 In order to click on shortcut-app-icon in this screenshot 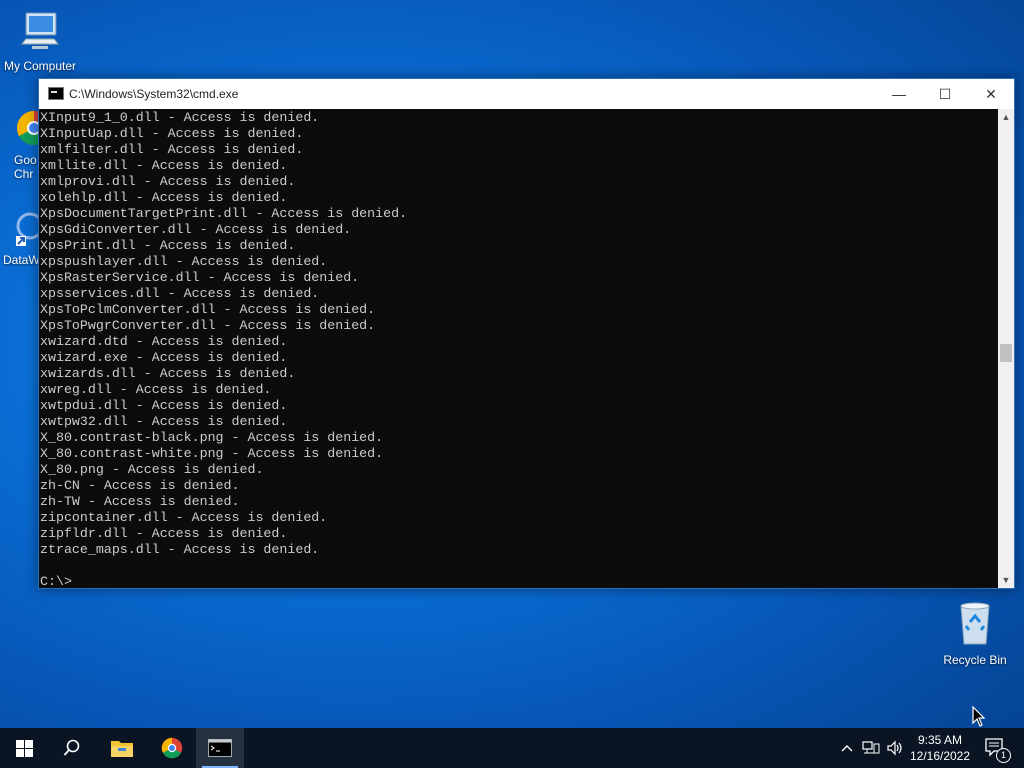, I will do `click(28, 229)`.